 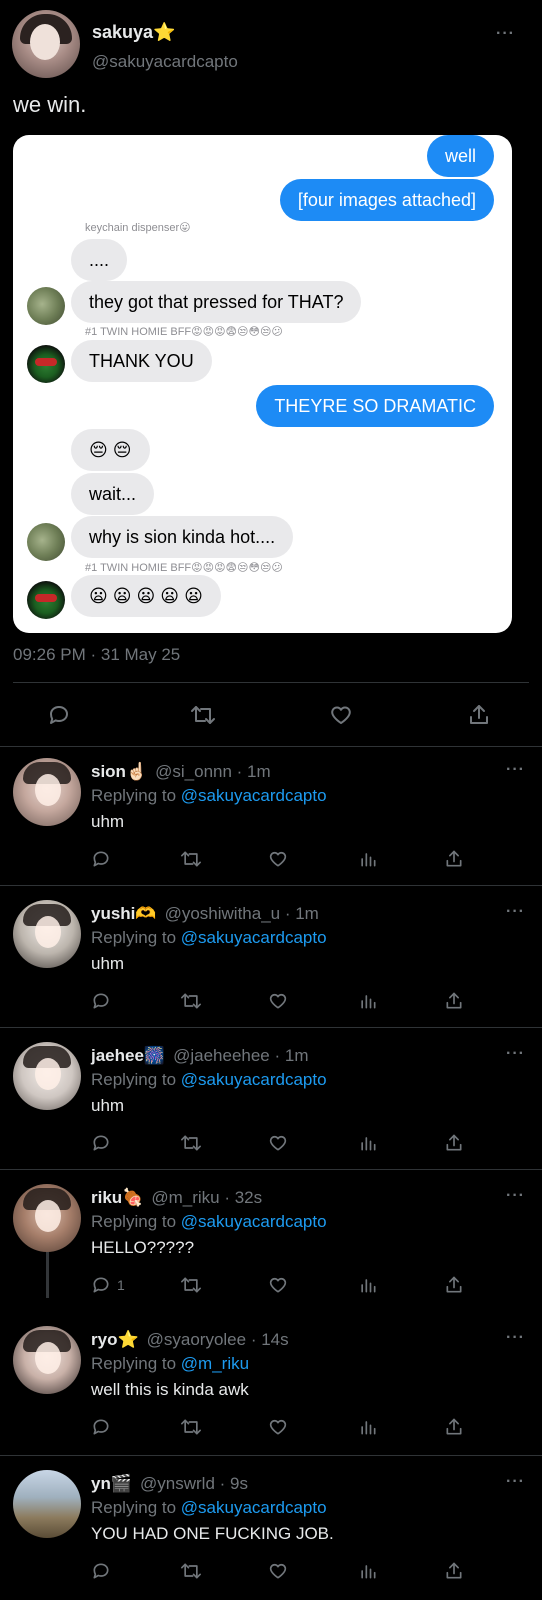 I want to click on reply-author: yushi🫶 @yoshiwitha_u · 1m, so click(x=205, y=914).